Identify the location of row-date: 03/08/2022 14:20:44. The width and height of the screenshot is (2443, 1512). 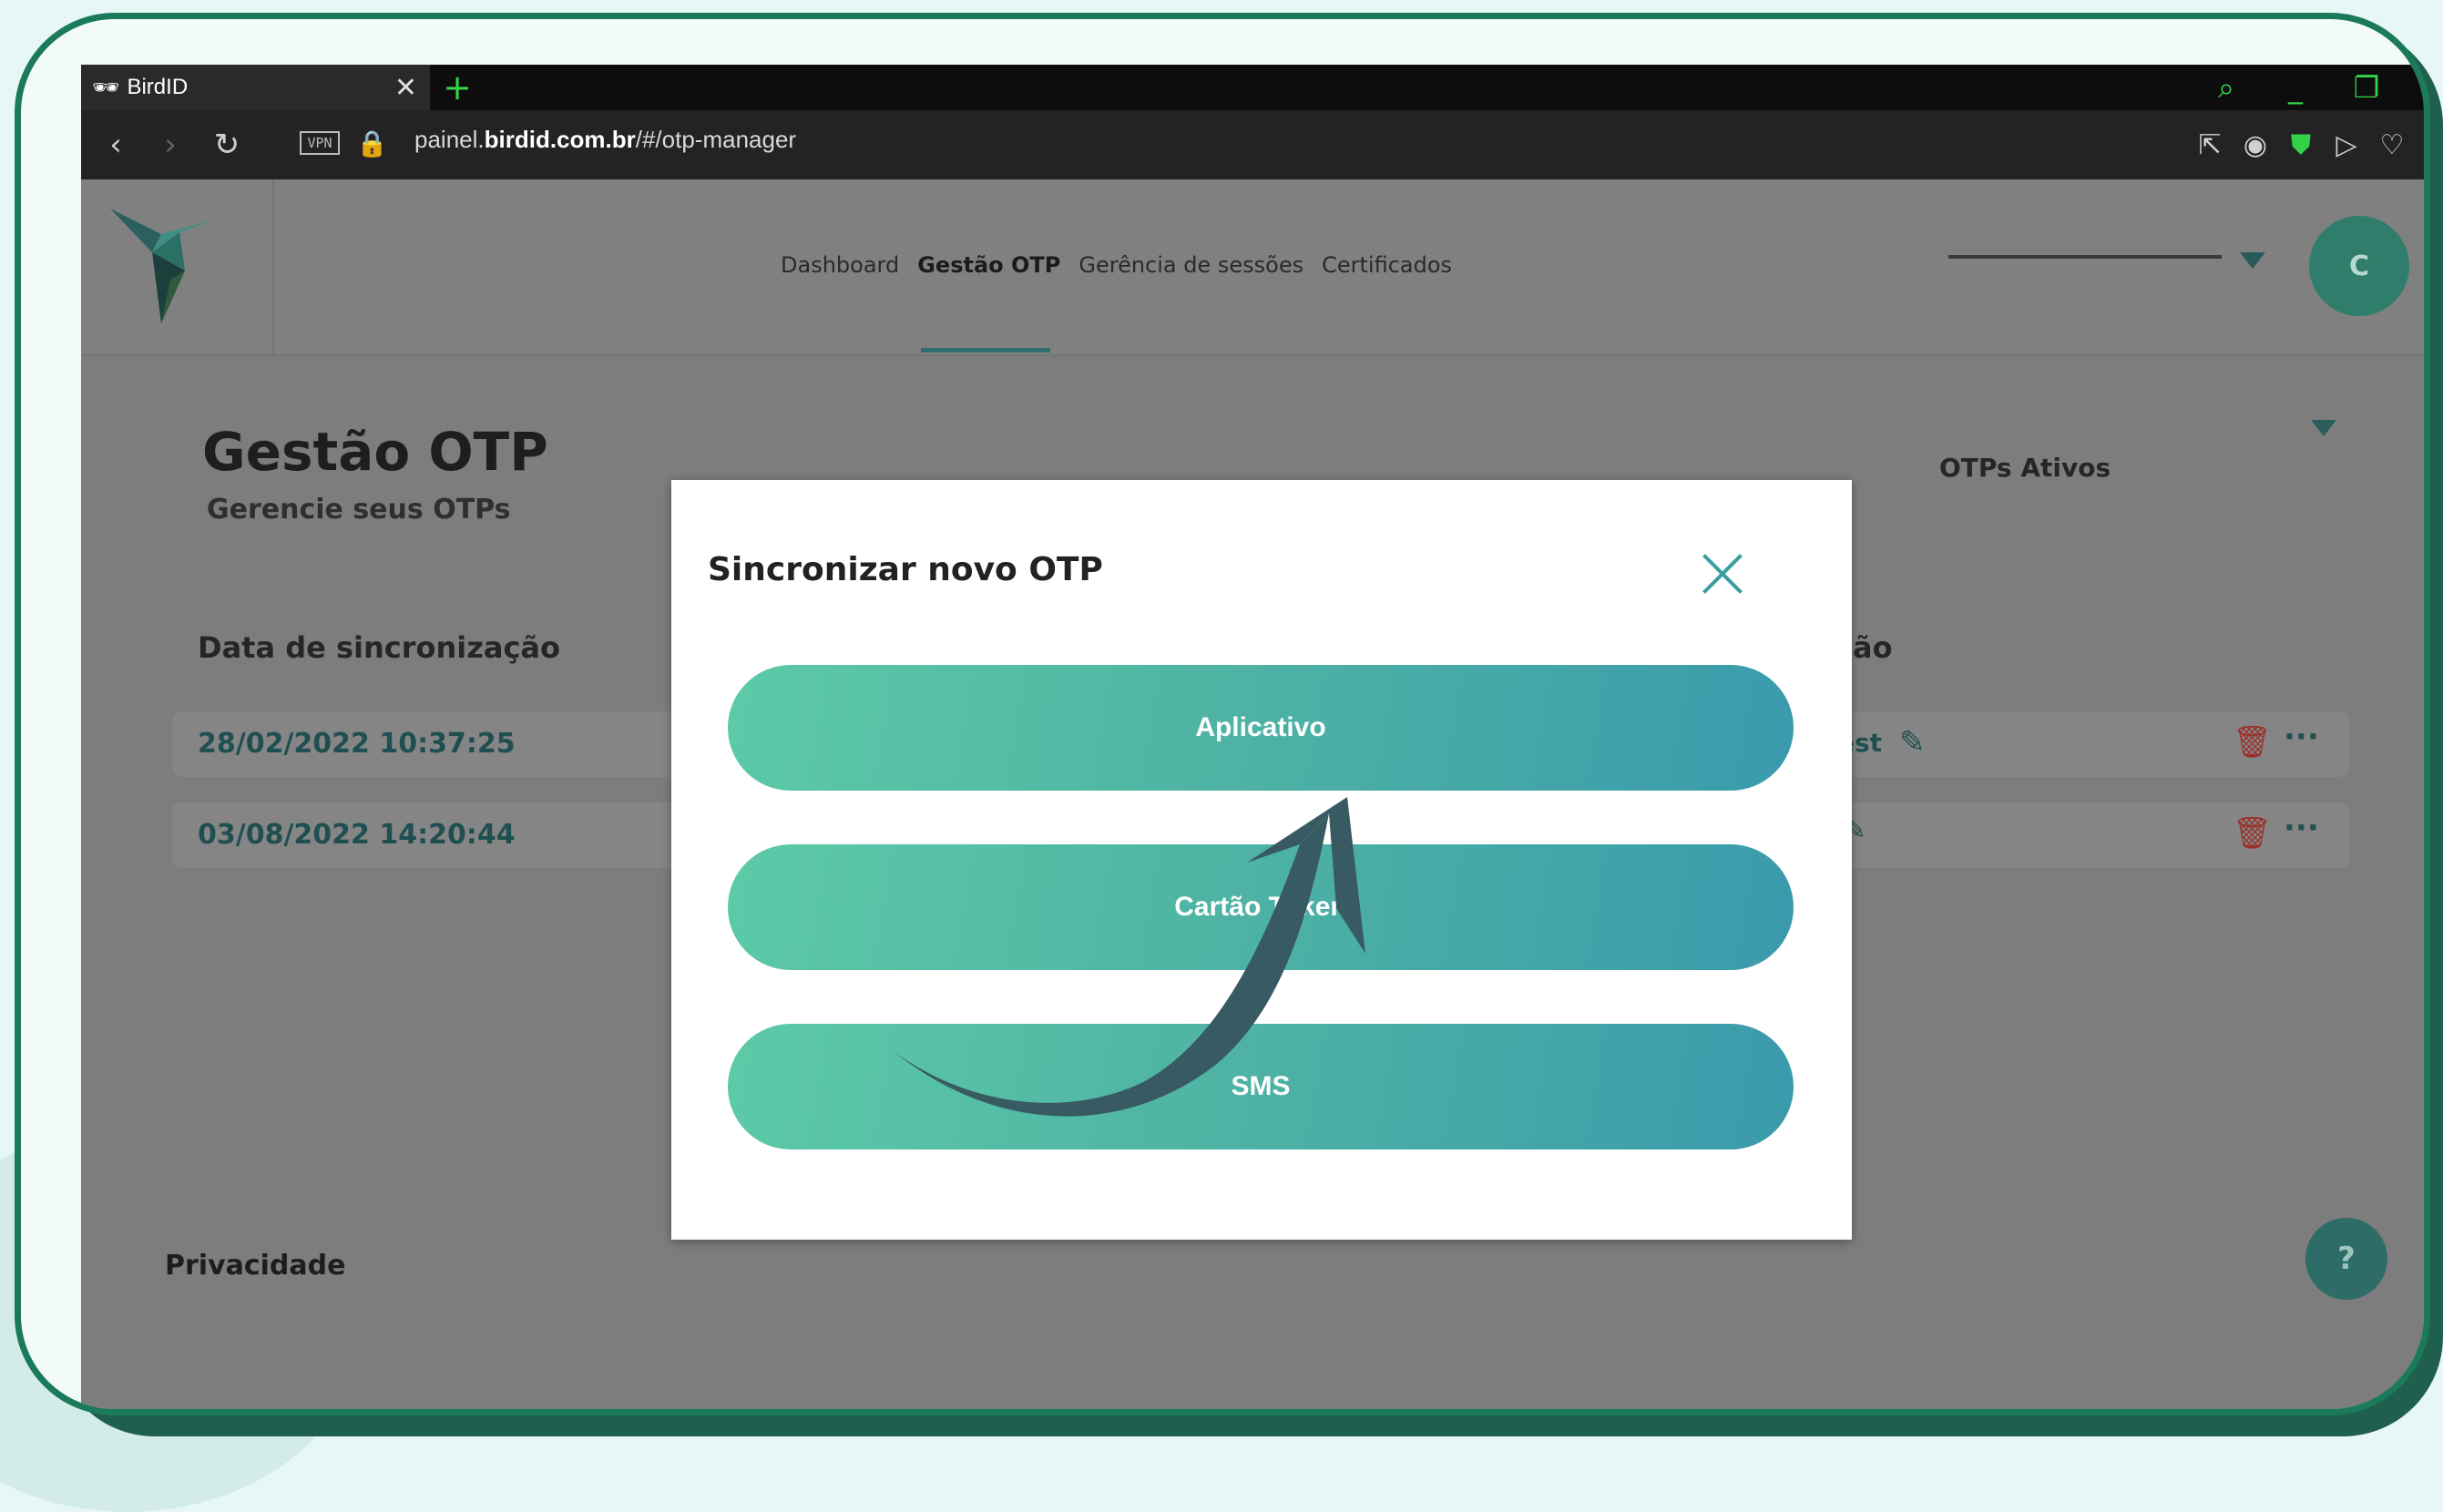
(357, 835).